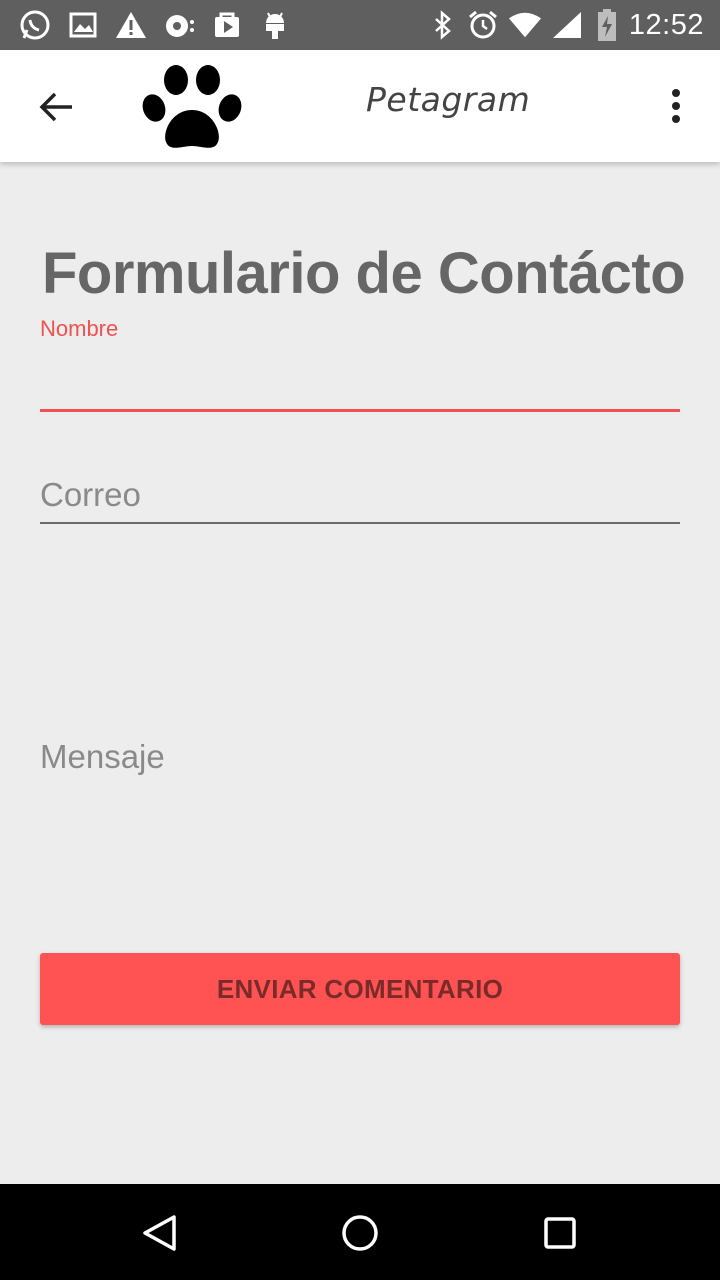 The image size is (720, 1280). I want to click on nav-back-button, so click(160, 1233).